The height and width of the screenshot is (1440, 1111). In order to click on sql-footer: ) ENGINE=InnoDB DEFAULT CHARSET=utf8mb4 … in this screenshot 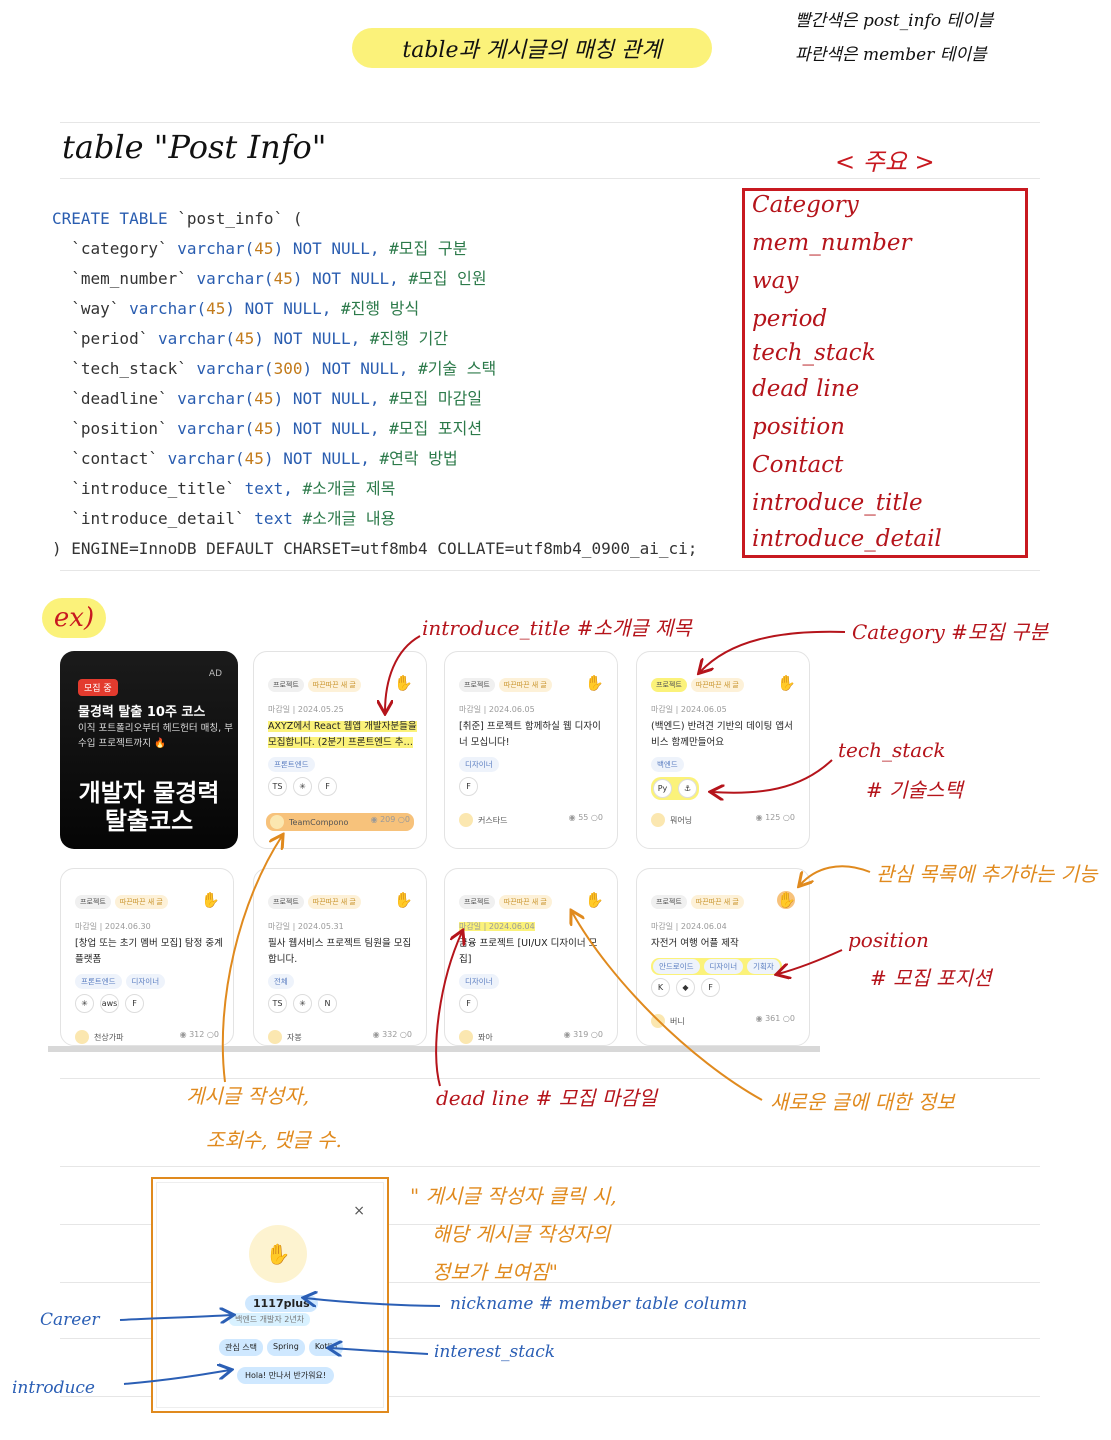, I will do `click(375, 548)`.